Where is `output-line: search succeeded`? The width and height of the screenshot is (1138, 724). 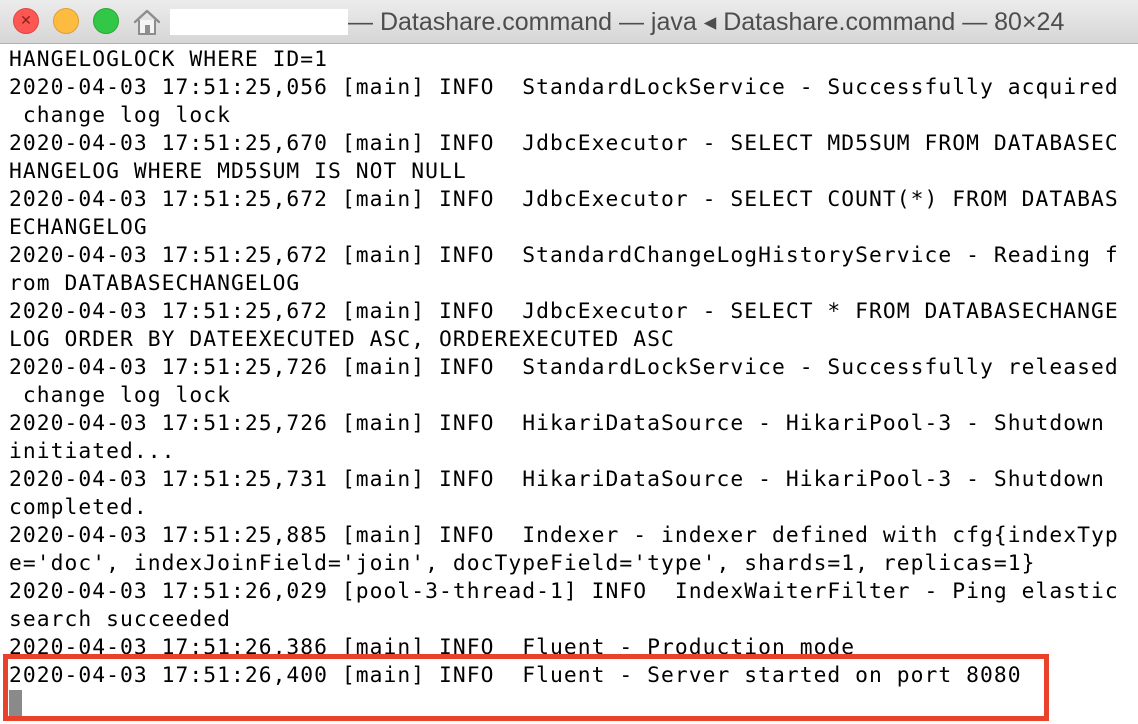 output-line: search succeeded is located at coordinates (120, 619).